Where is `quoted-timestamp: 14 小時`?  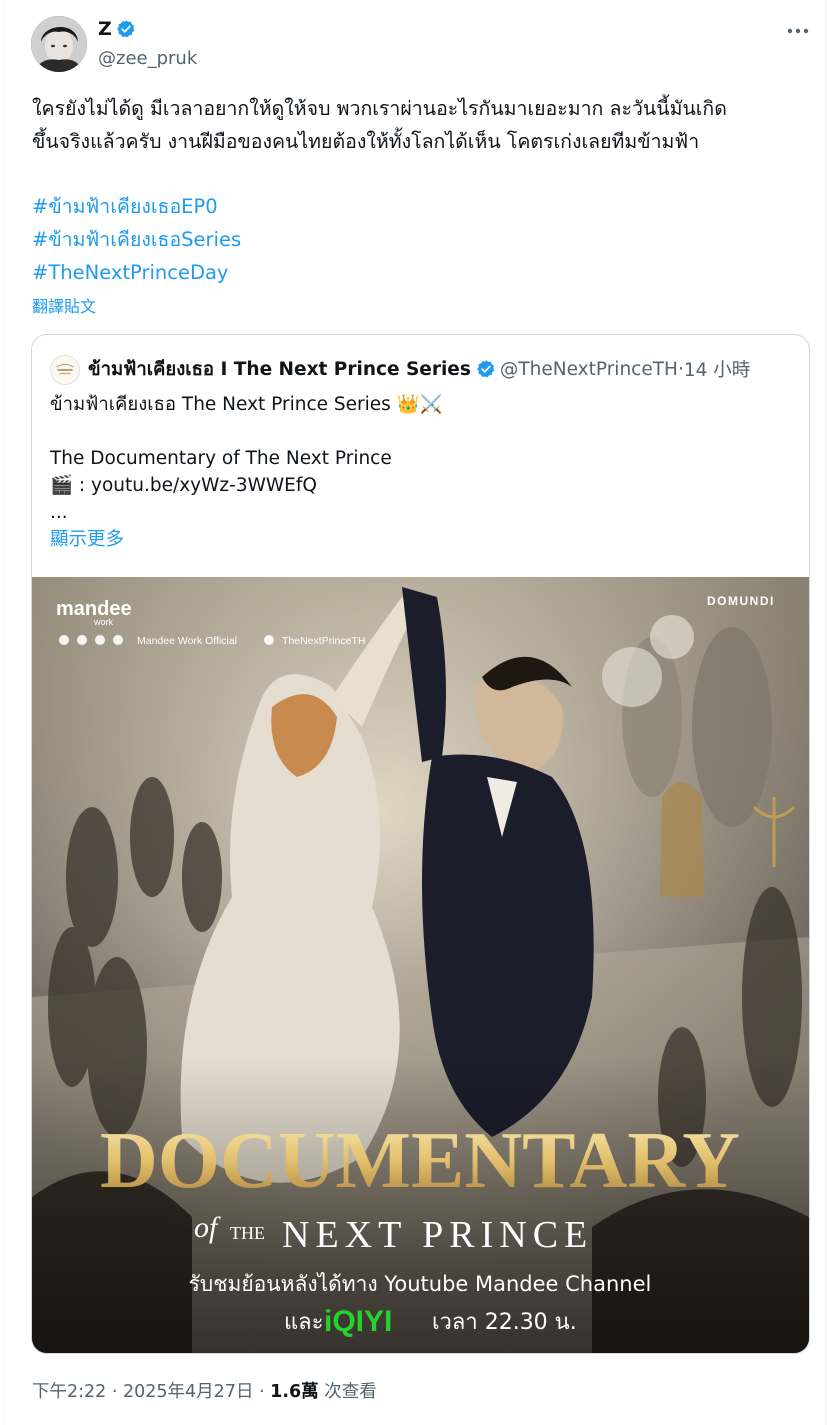 quoted-timestamp: 14 小時 is located at coordinates (717, 369).